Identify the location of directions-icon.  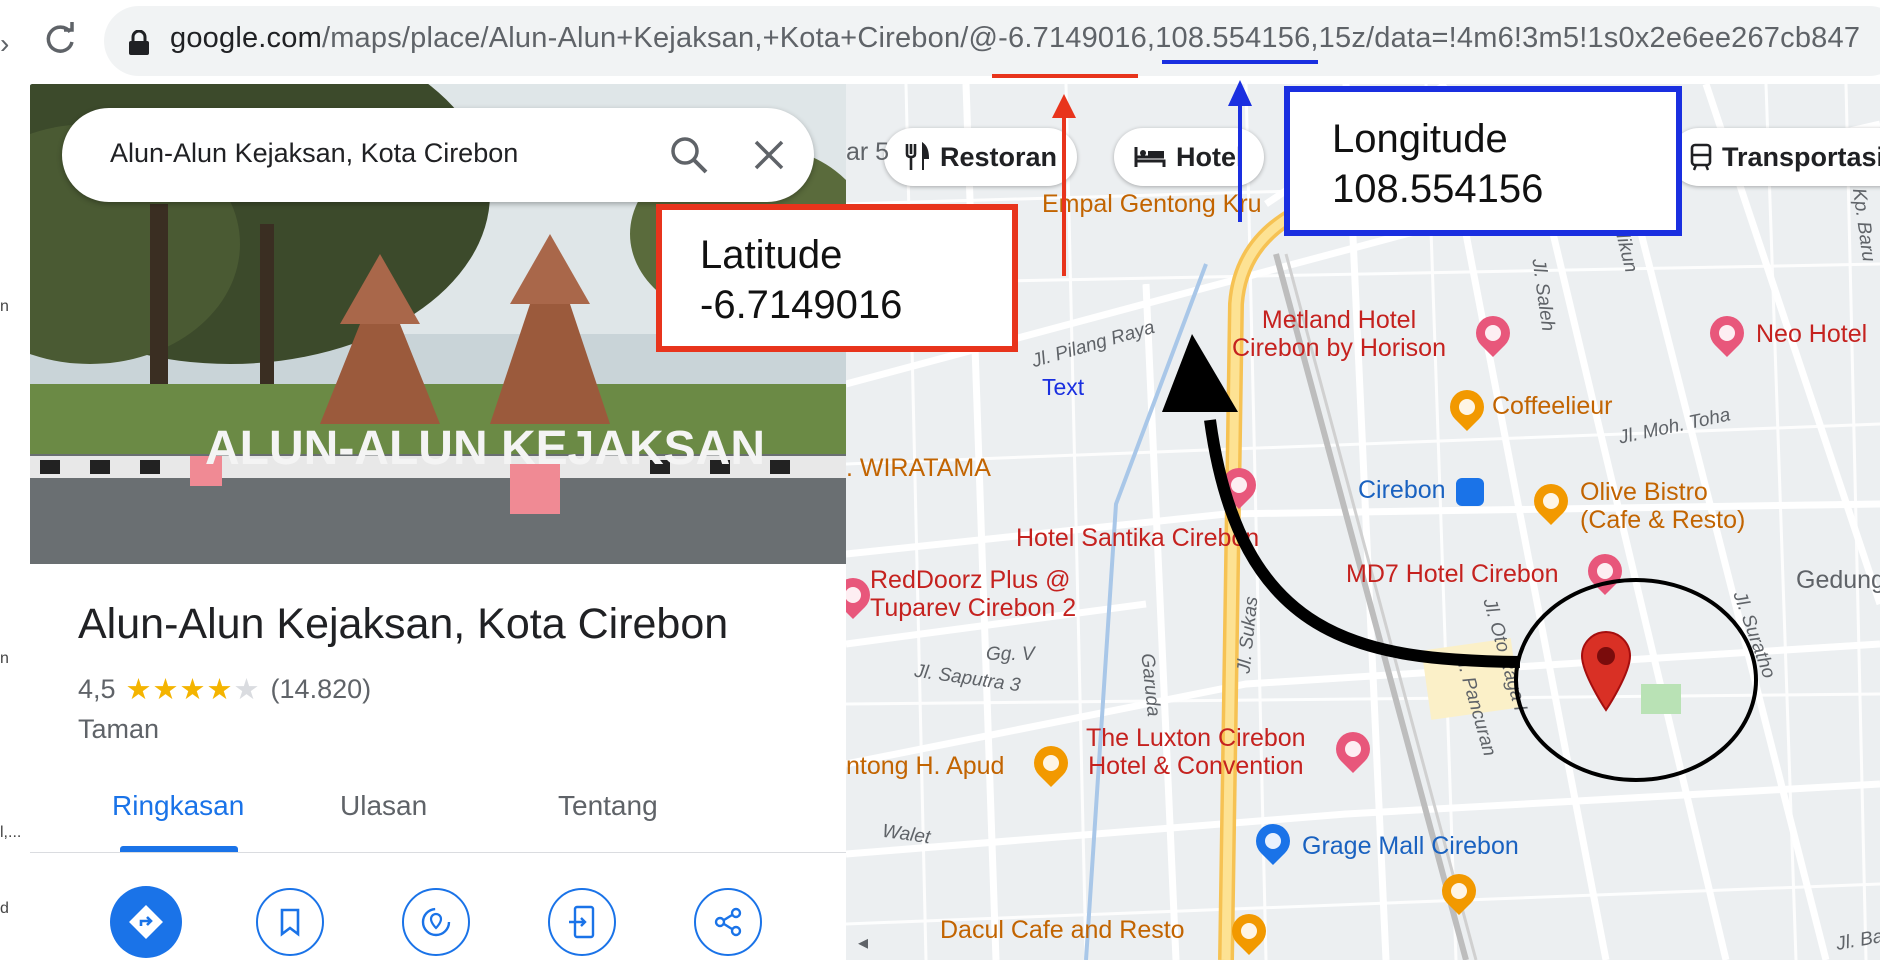
(146, 922).